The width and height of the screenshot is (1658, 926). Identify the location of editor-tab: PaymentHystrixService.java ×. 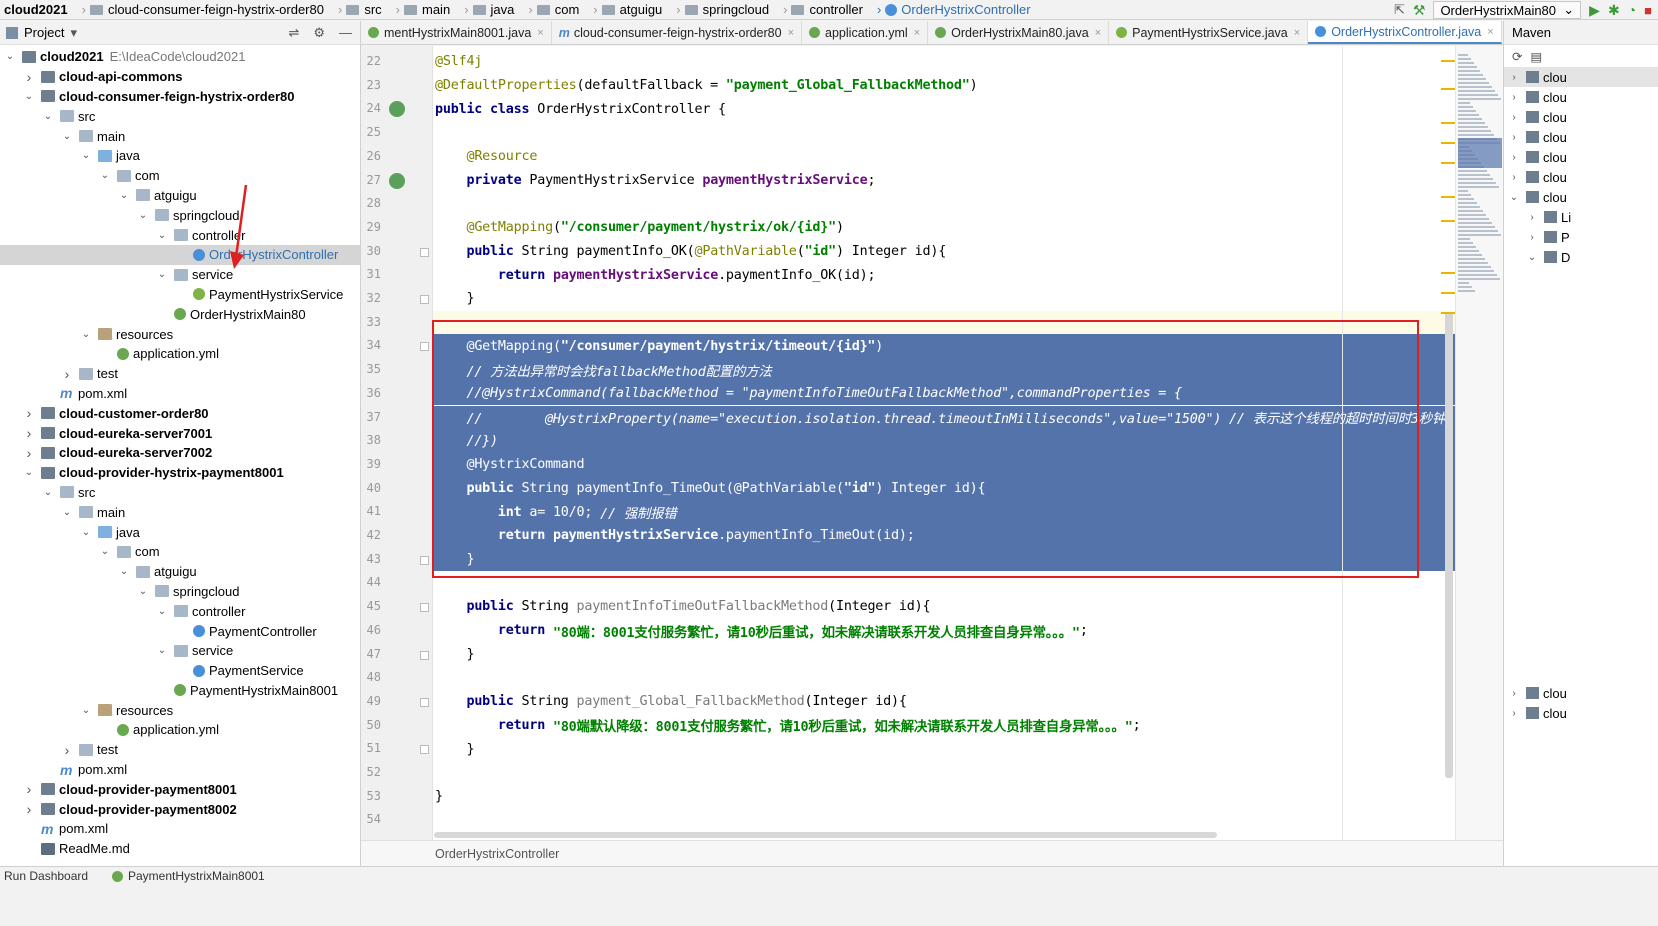
(1209, 32).